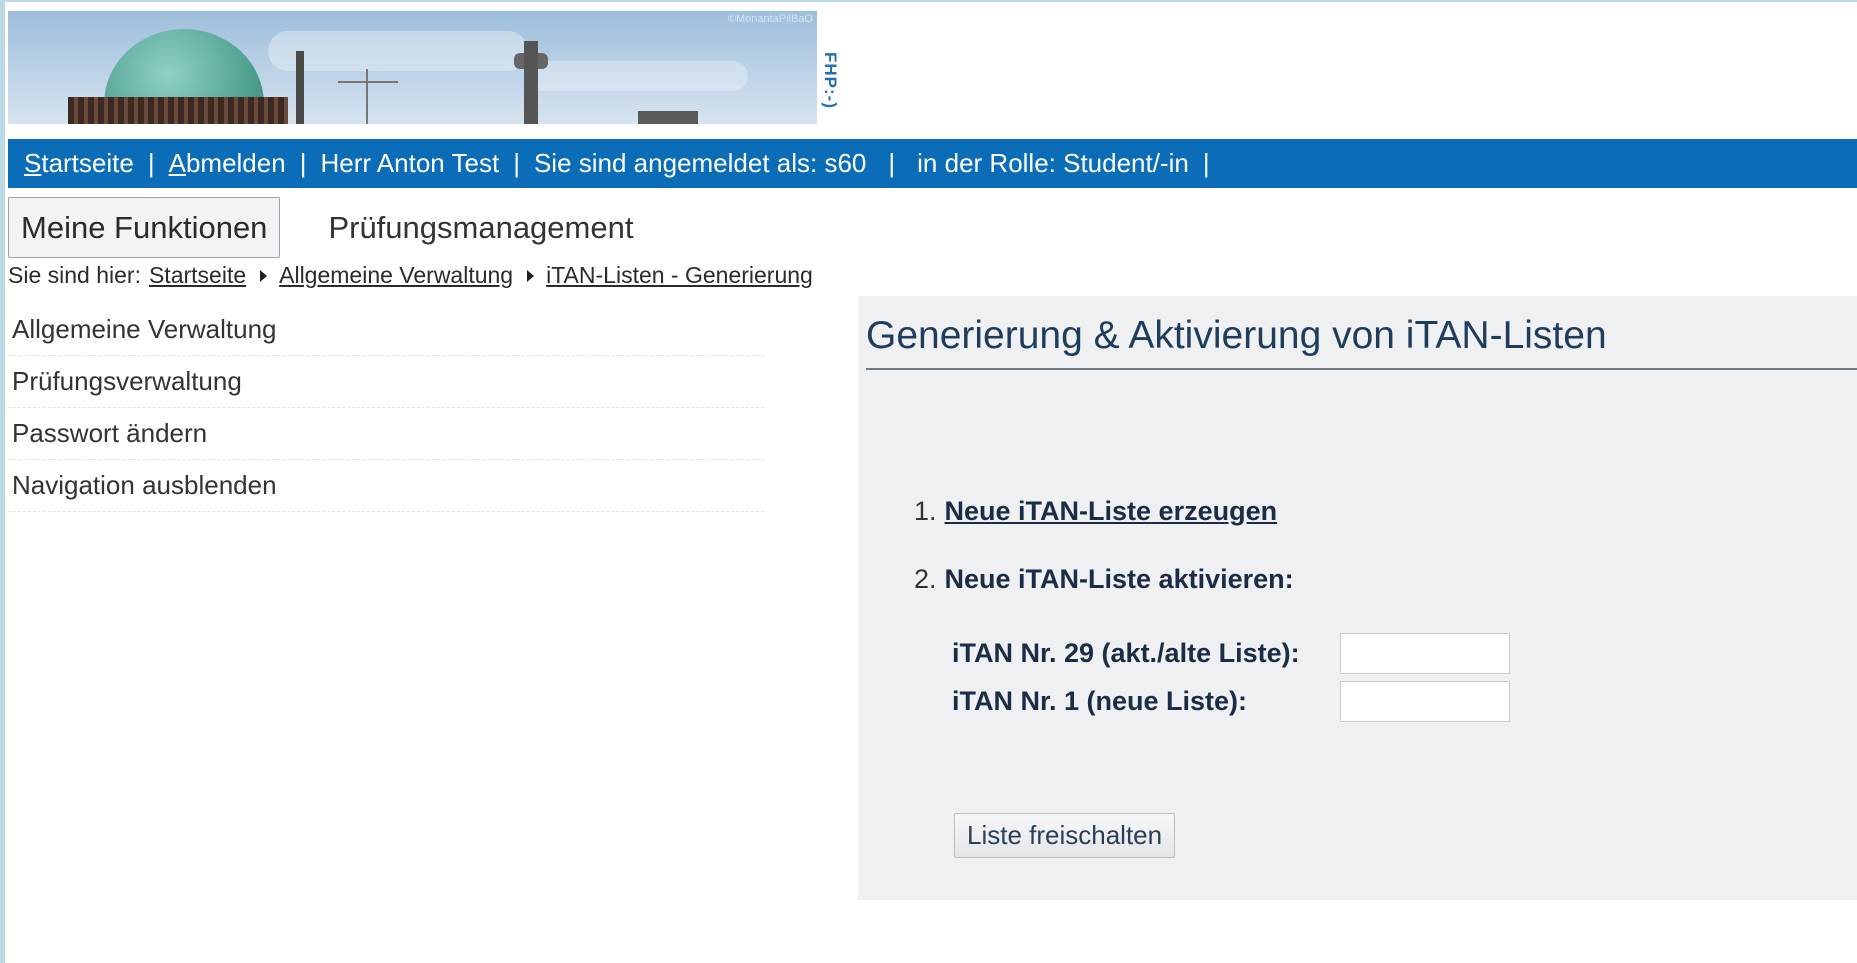  I want to click on window-top-edge, so click(928, 1).